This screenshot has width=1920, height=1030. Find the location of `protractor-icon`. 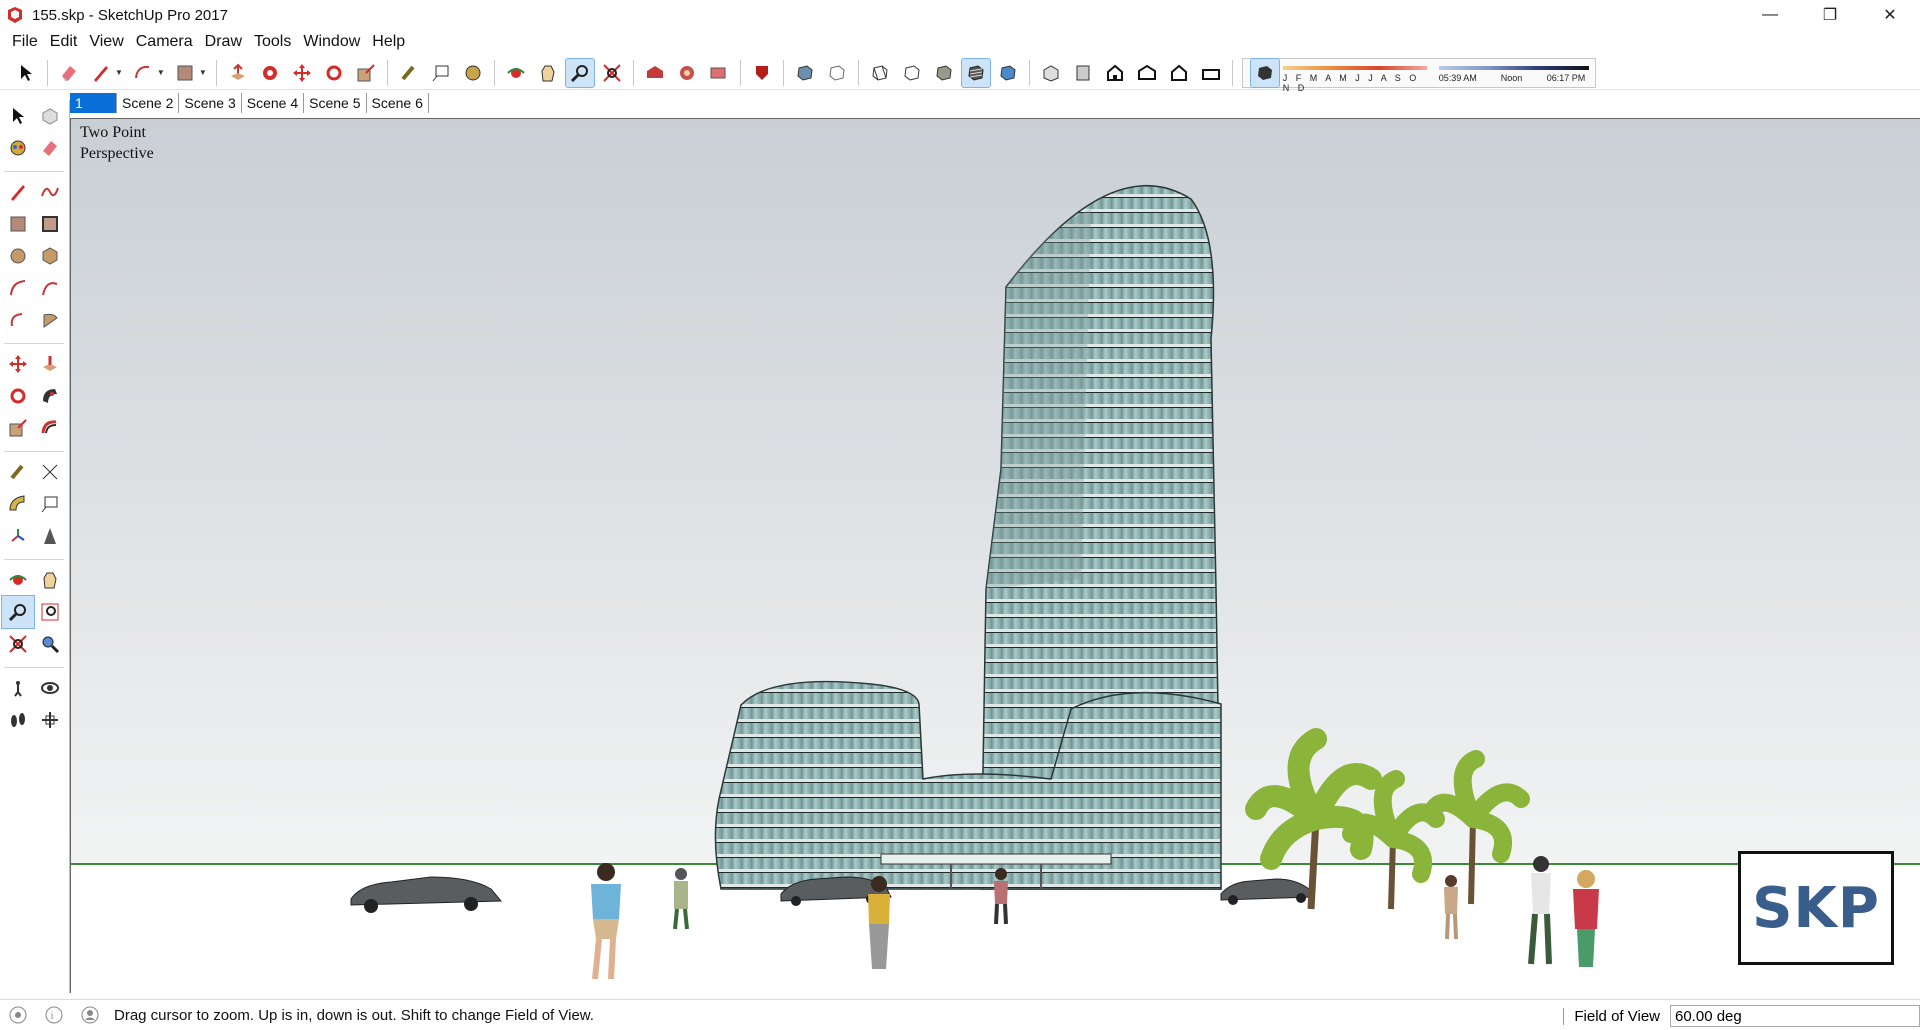

protractor-icon is located at coordinates (18, 504).